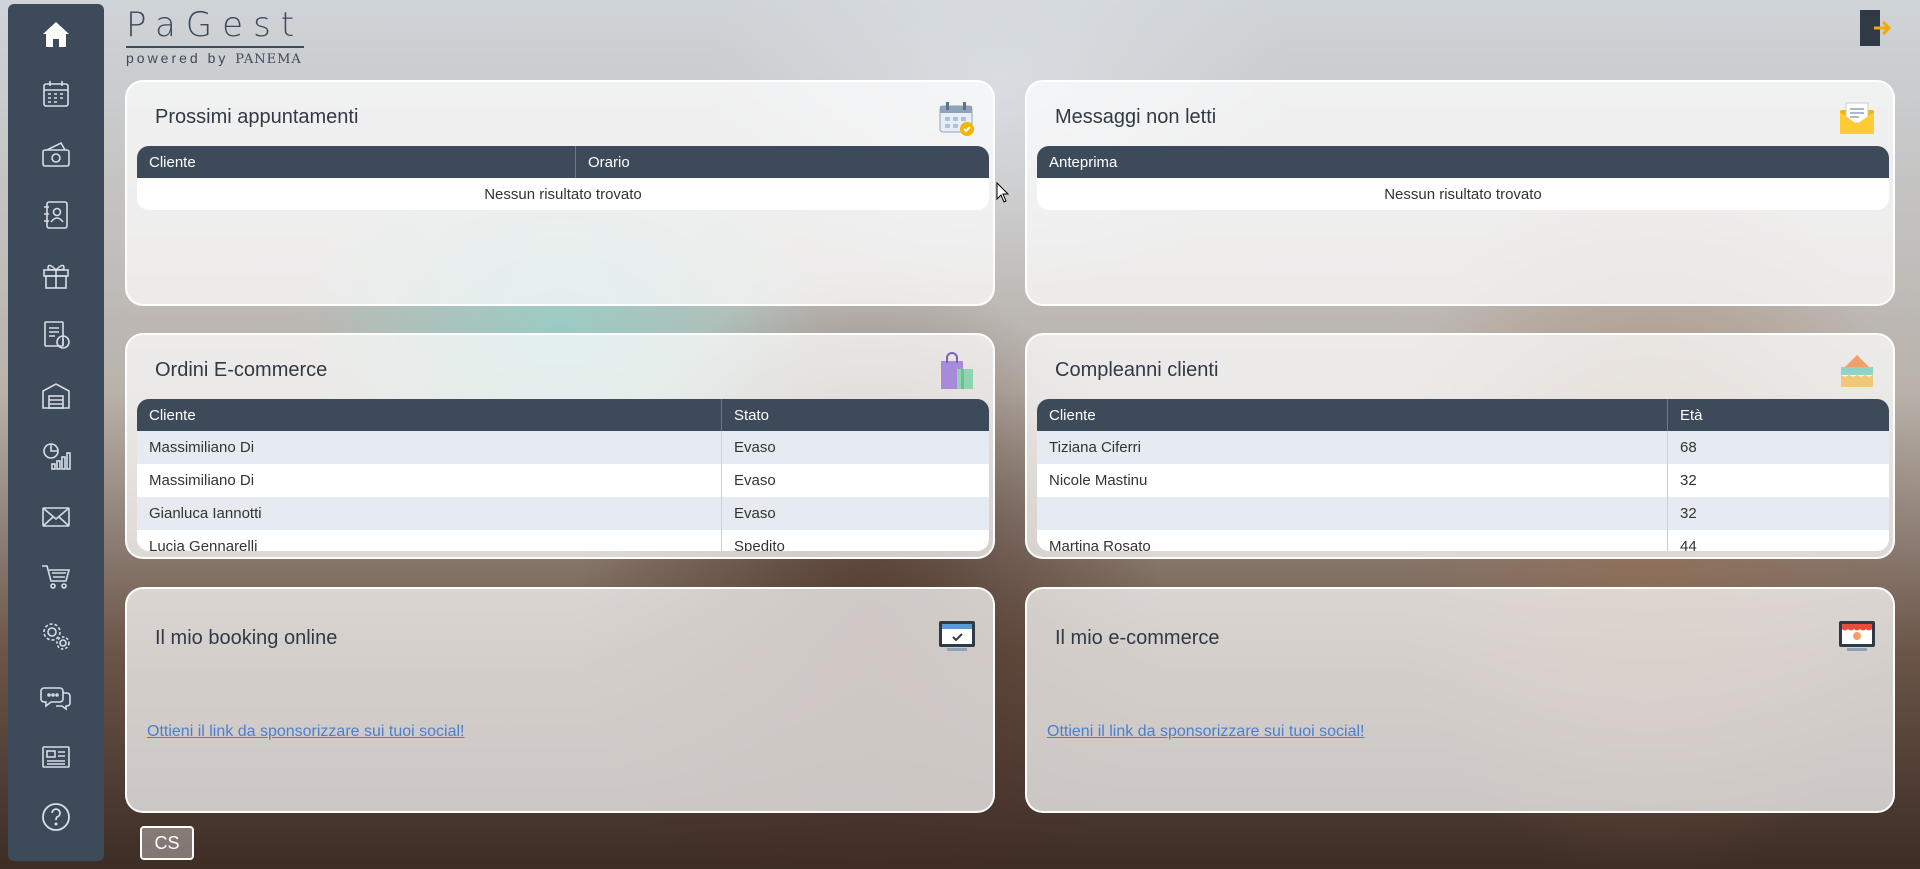  I want to click on gears-icon, so click(56, 637).